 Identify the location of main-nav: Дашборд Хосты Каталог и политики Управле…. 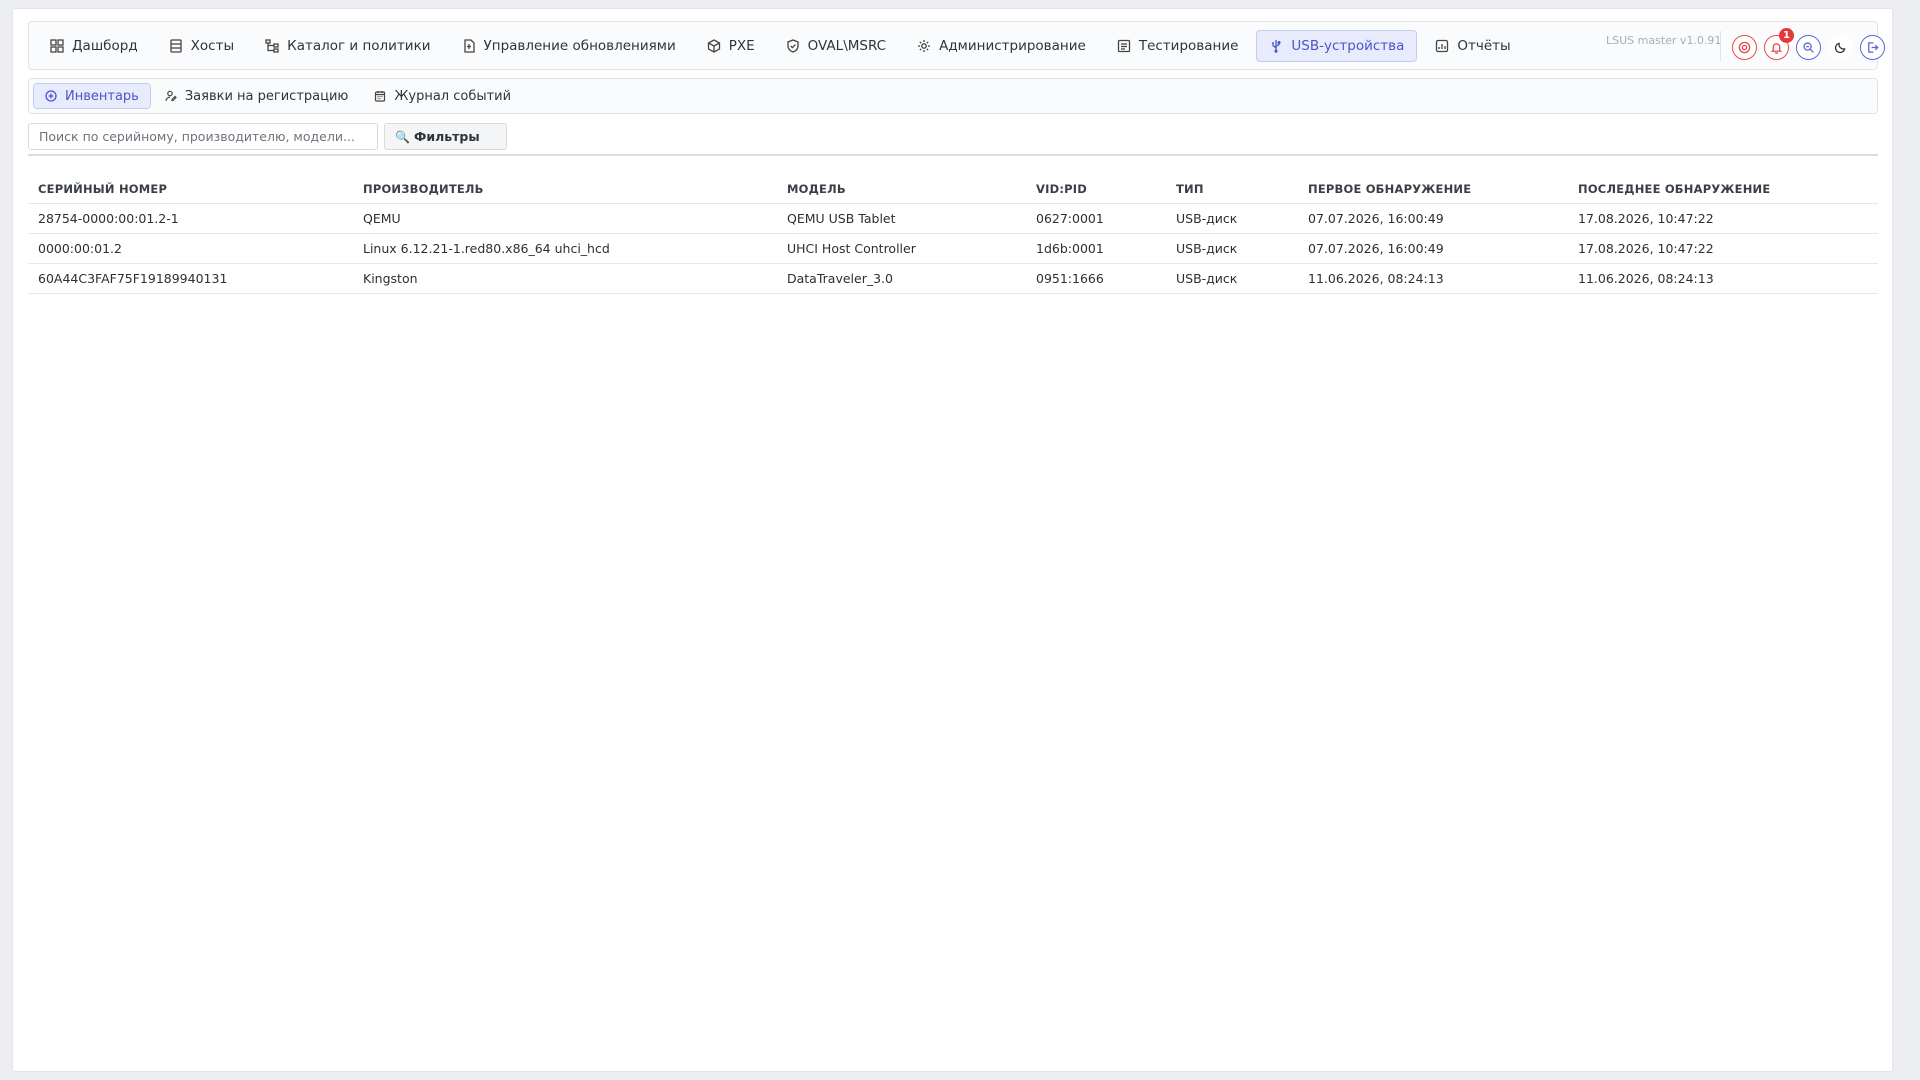
(956, 45).